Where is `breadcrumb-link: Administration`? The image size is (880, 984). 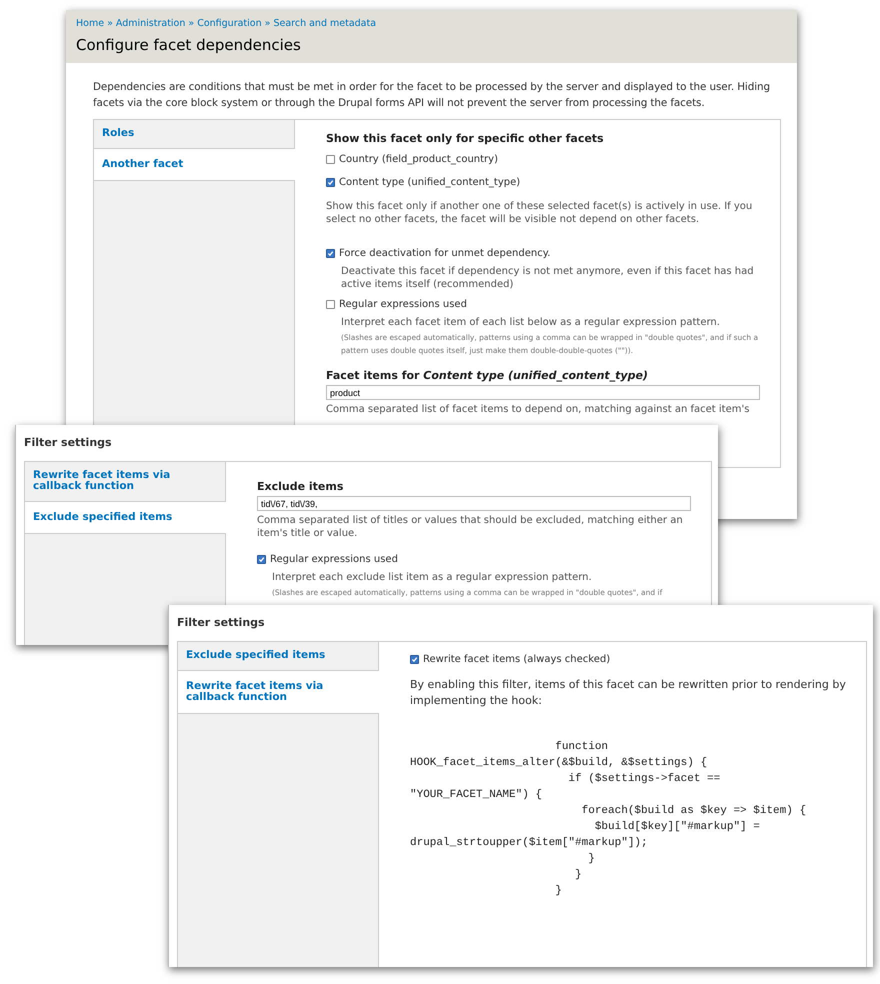 breadcrumb-link: Administration is located at coordinates (151, 23).